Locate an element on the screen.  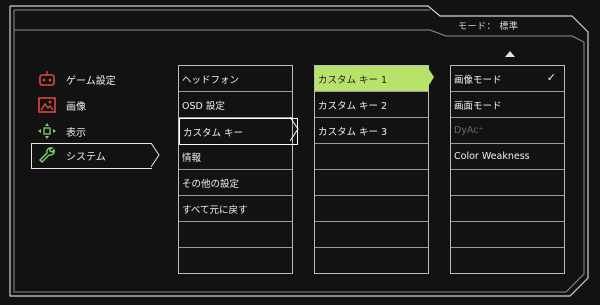
submenu-item: その他の設定 is located at coordinates (235, 183).